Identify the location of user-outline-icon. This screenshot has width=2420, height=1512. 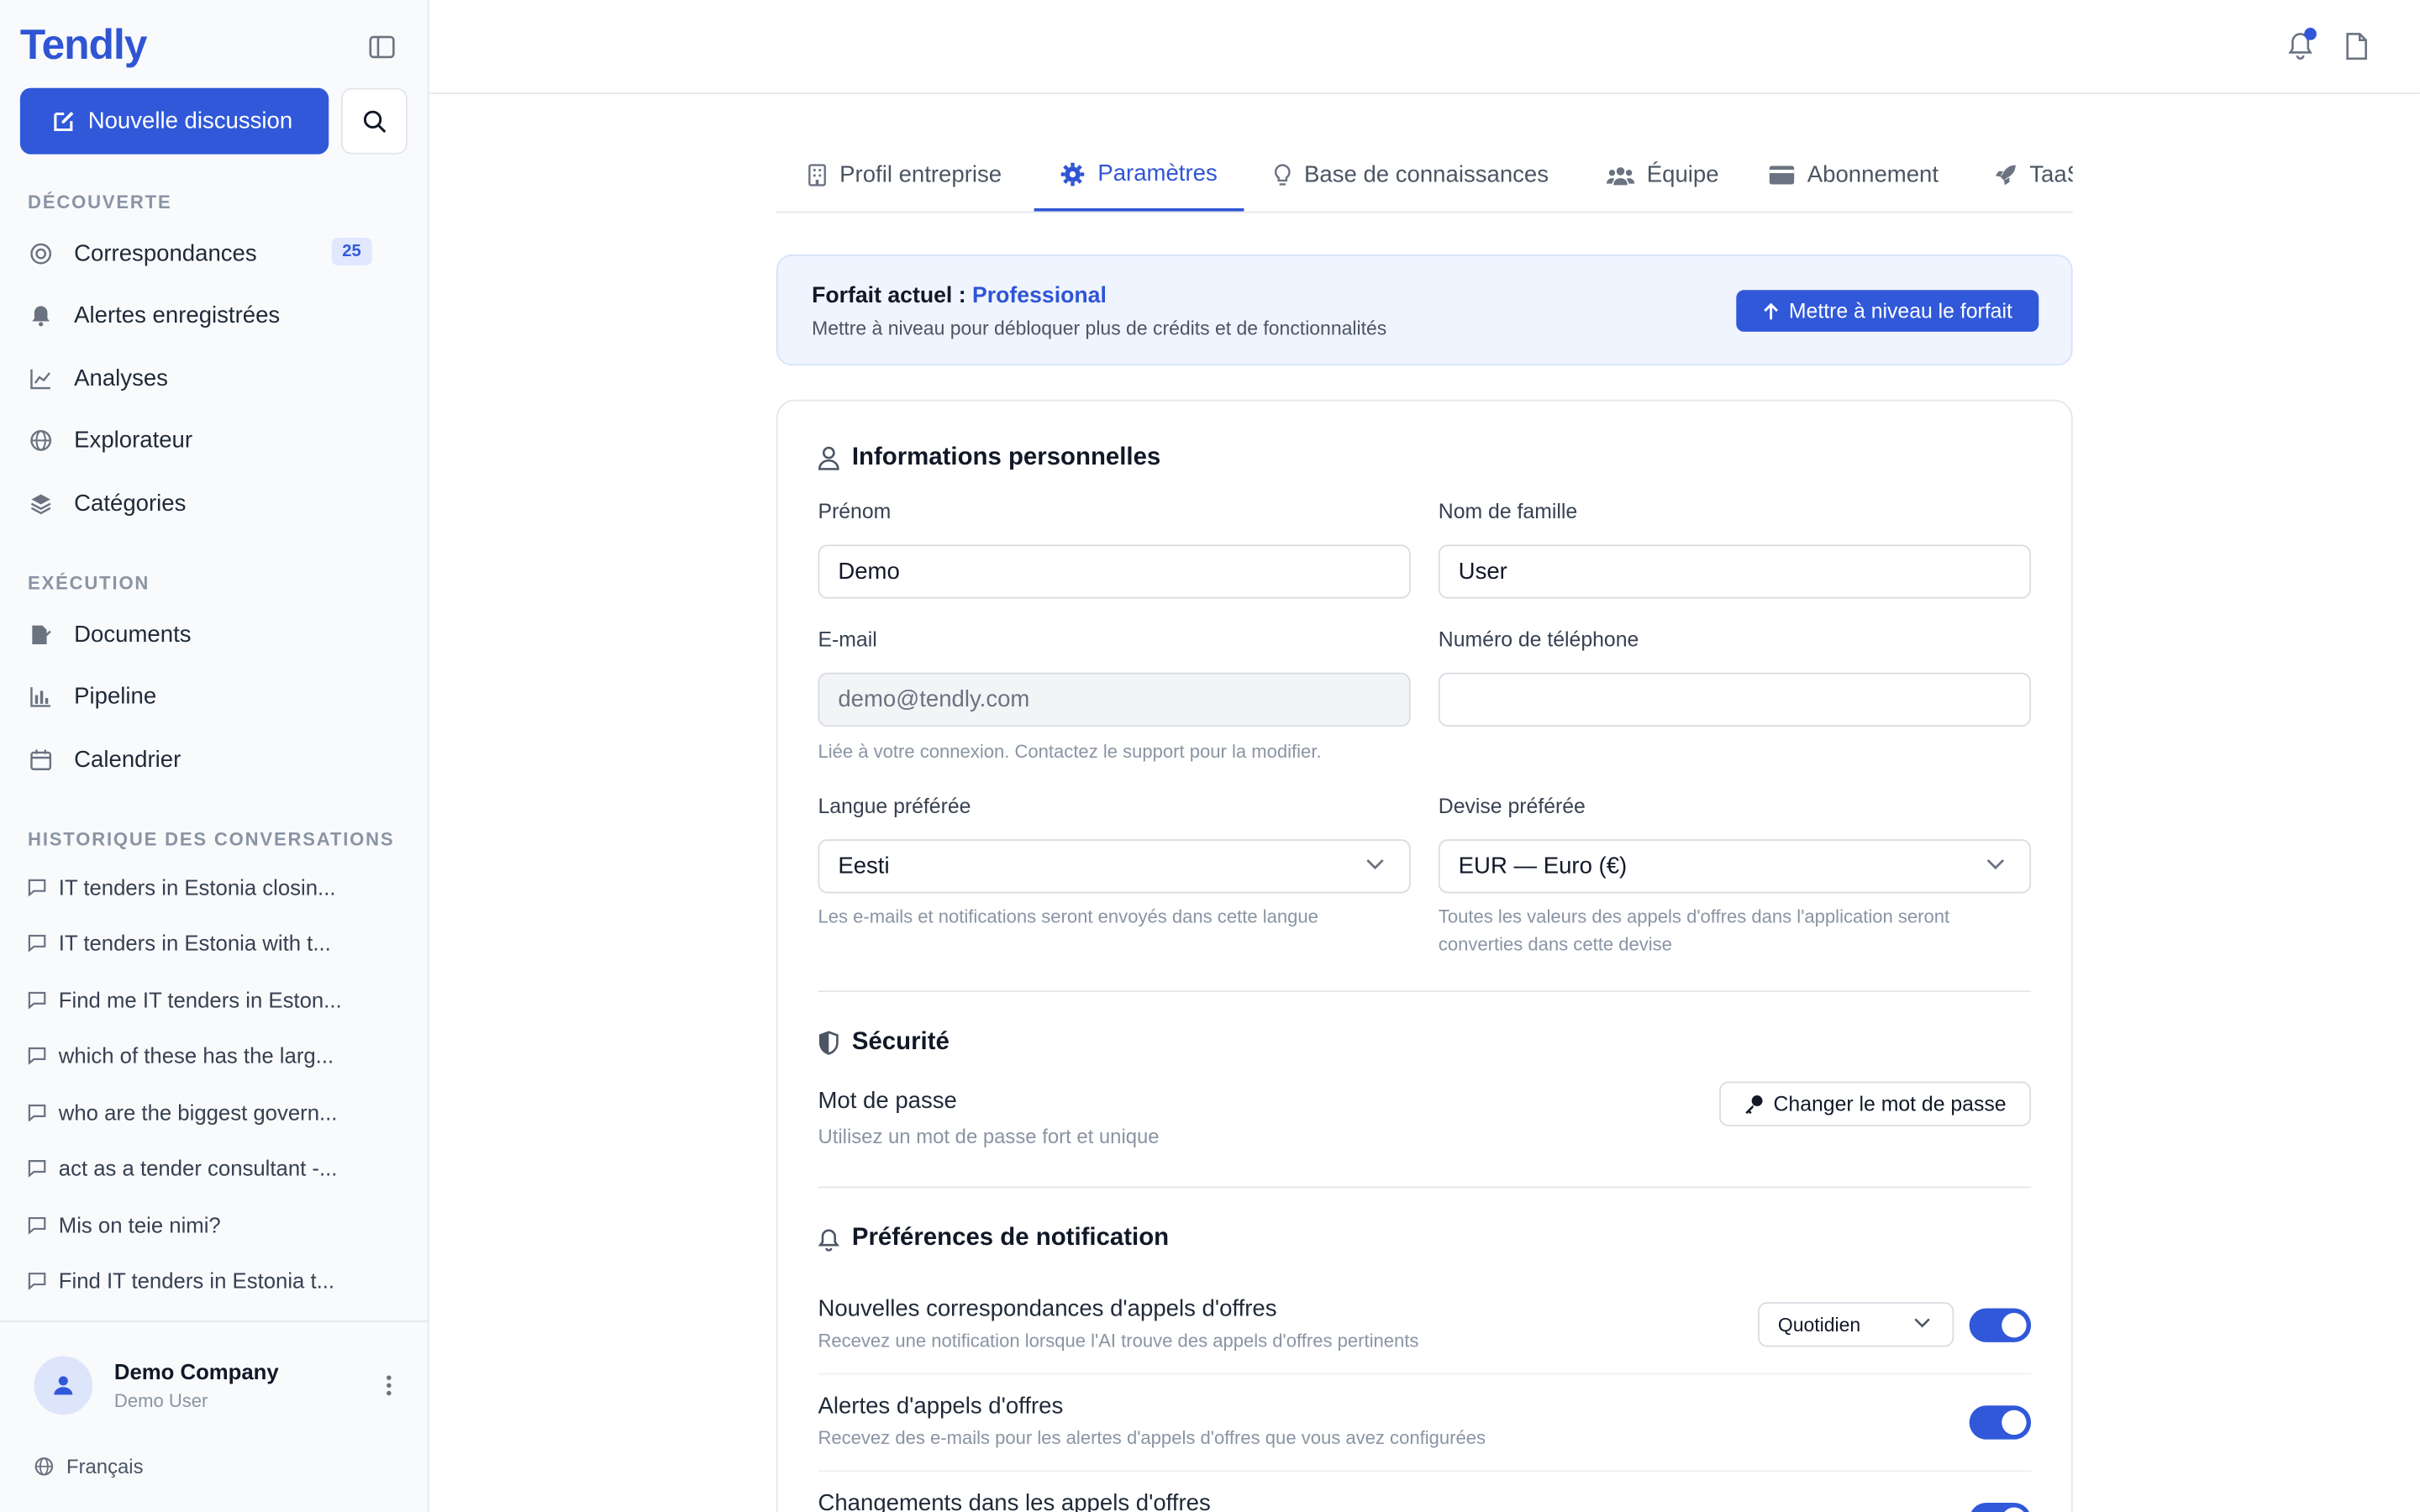
(828, 458).